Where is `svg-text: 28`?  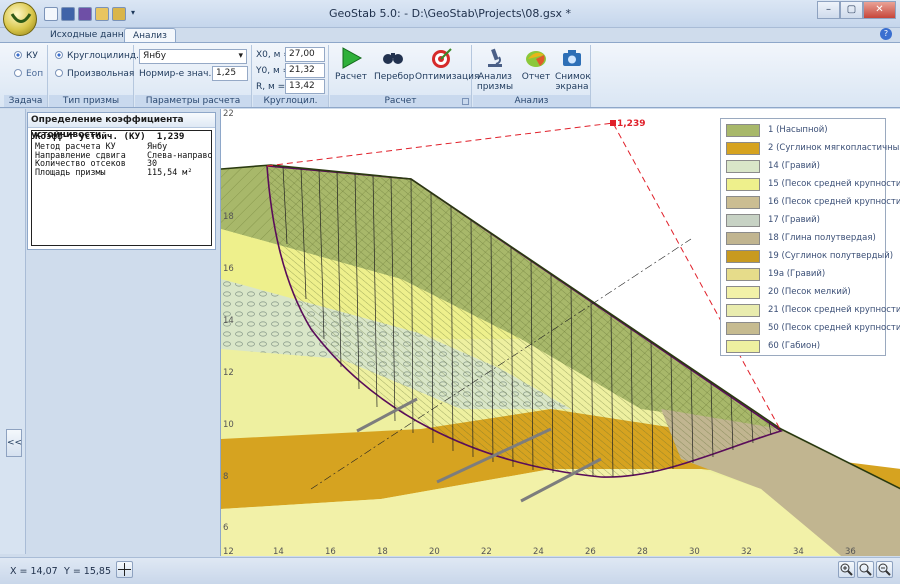 svg-text: 28 is located at coordinates (642, 551).